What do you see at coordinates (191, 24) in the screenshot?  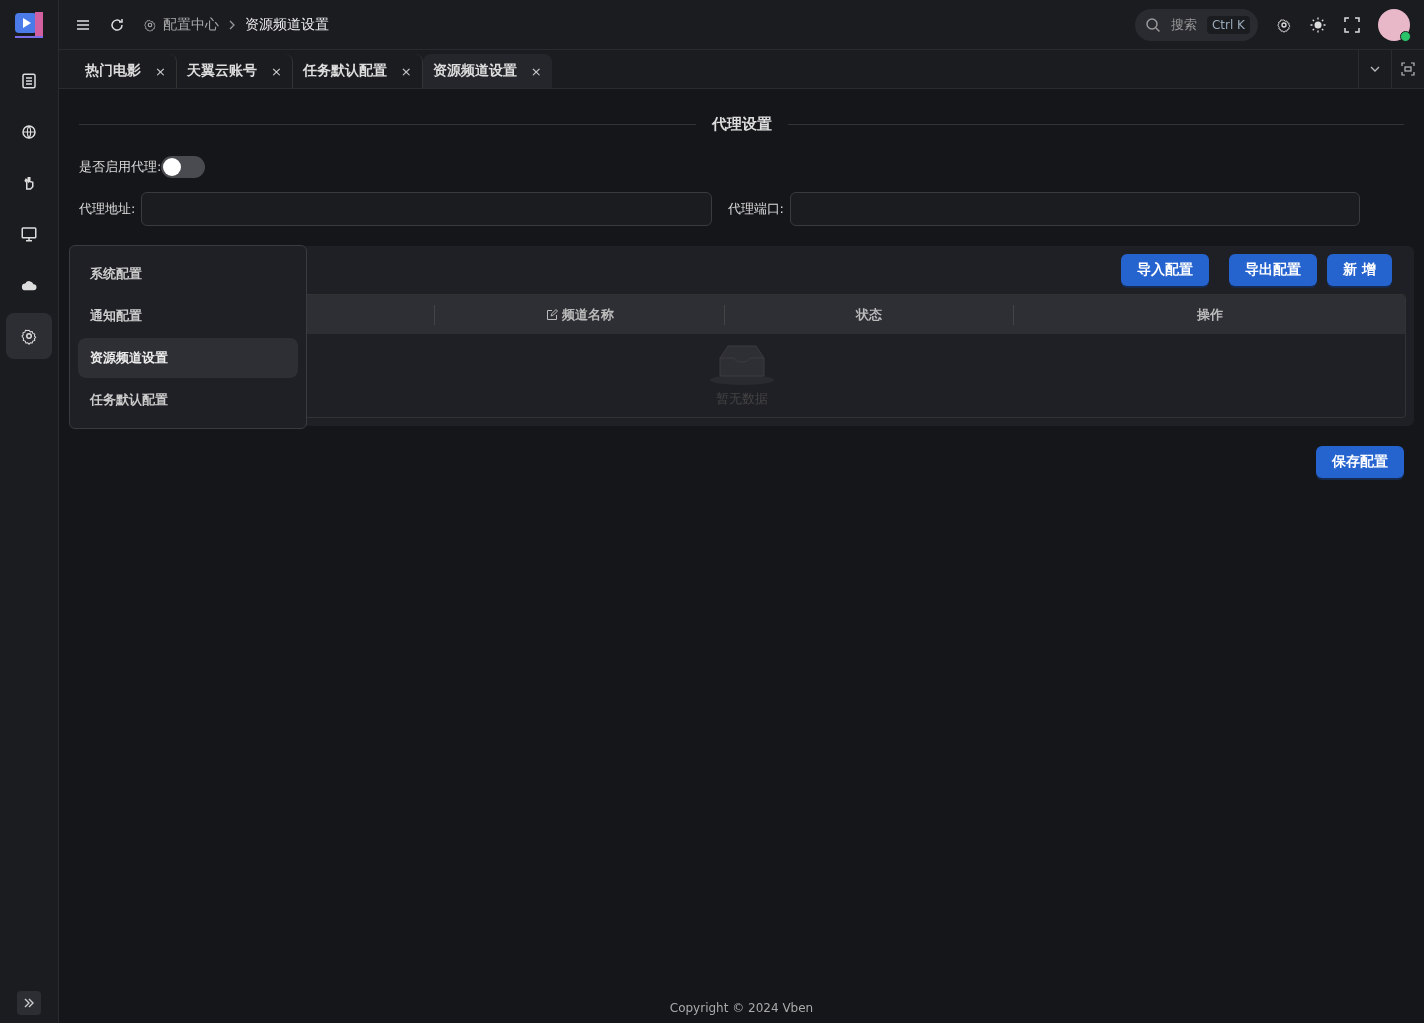 I see `breadcrumb-item: 配置中心` at bounding box center [191, 24].